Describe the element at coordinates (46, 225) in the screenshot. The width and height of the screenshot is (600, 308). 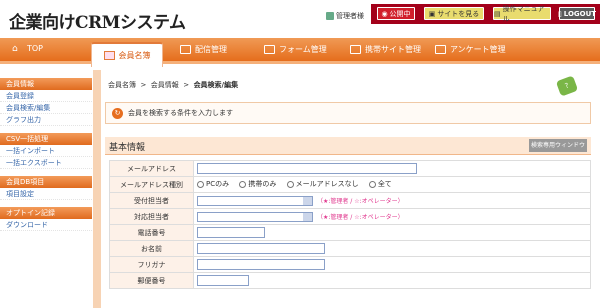
I see `sidebar-item-download: ダウンロード` at that location.